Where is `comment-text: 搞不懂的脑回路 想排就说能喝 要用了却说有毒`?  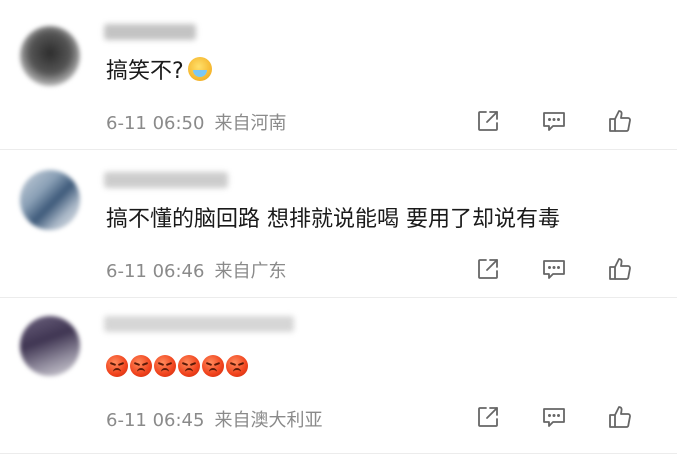
comment-text: 搞不懂的脑回路 想排就说能喝 要用了却说有毒 is located at coordinates (333, 219).